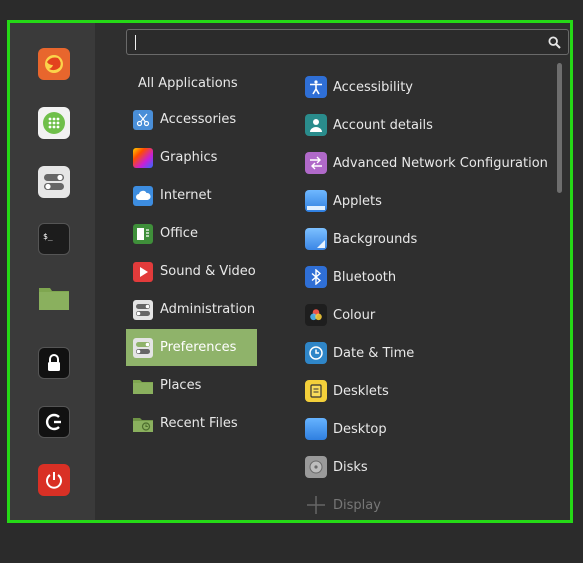 This screenshot has width=583, height=563. Describe the element at coordinates (54, 123) in the screenshot. I see `software-manager-icon` at that location.